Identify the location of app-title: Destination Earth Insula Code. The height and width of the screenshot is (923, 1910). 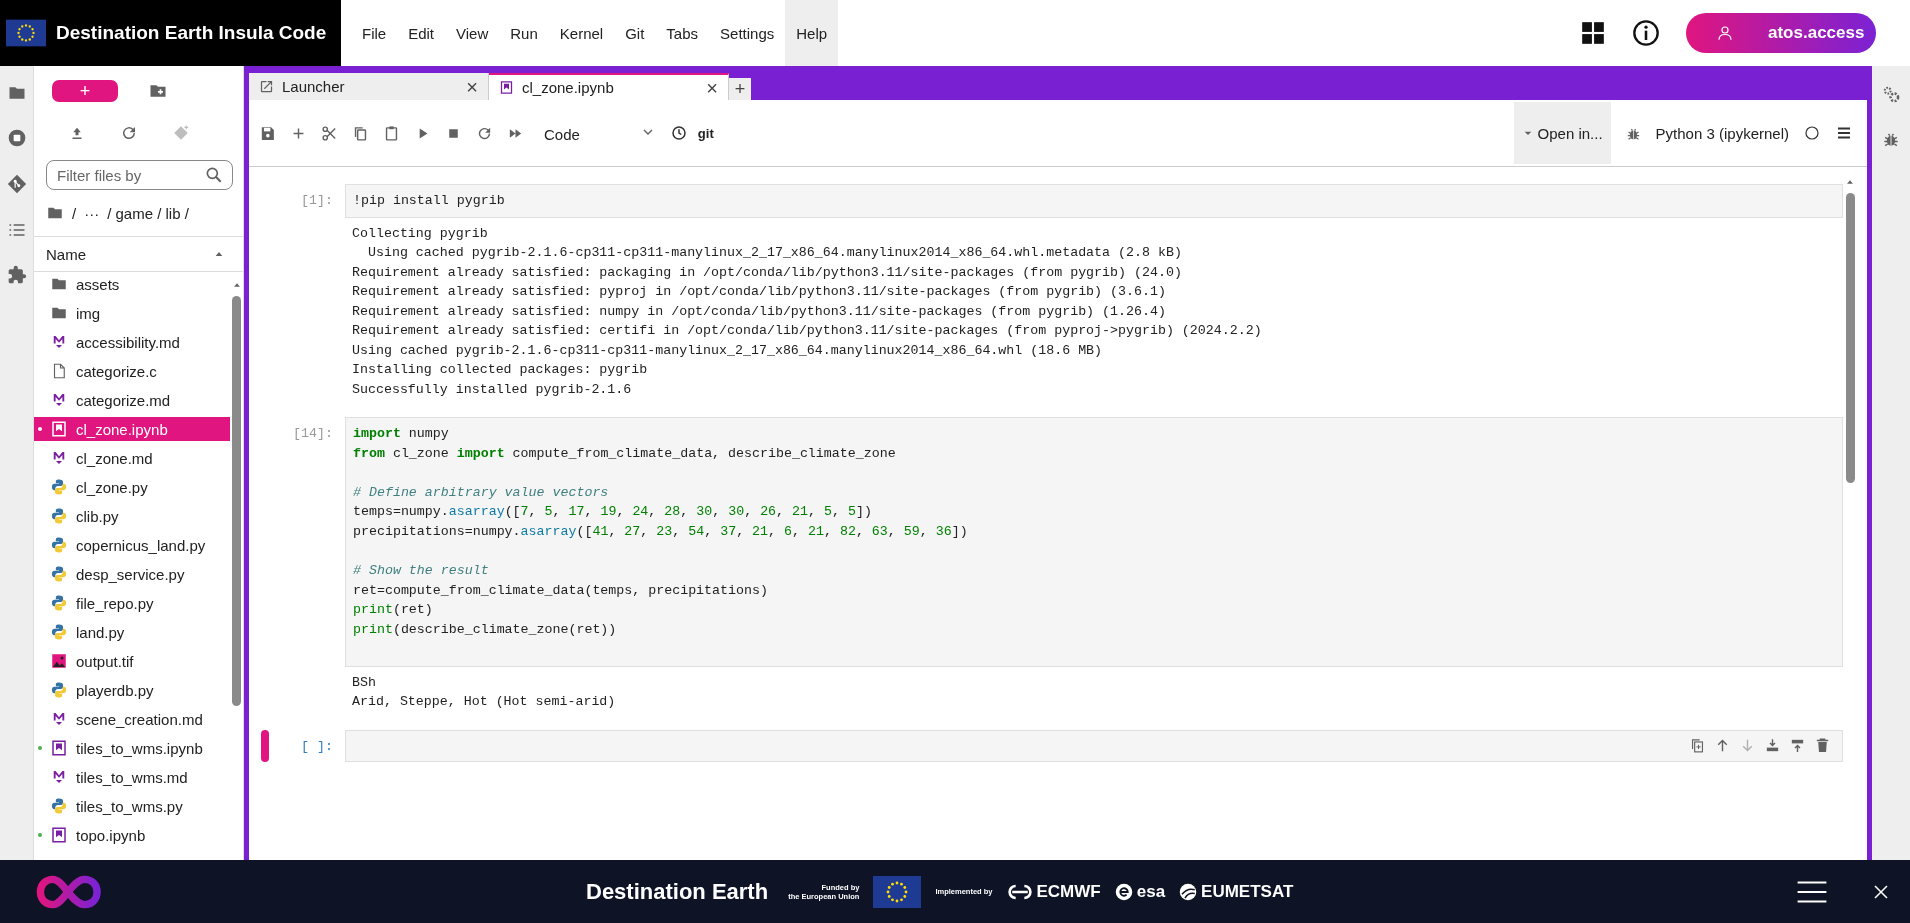
(191, 33).